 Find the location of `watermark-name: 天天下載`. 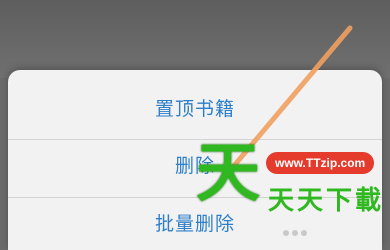

watermark-name: 天天下載 is located at coordinates (326, 201).